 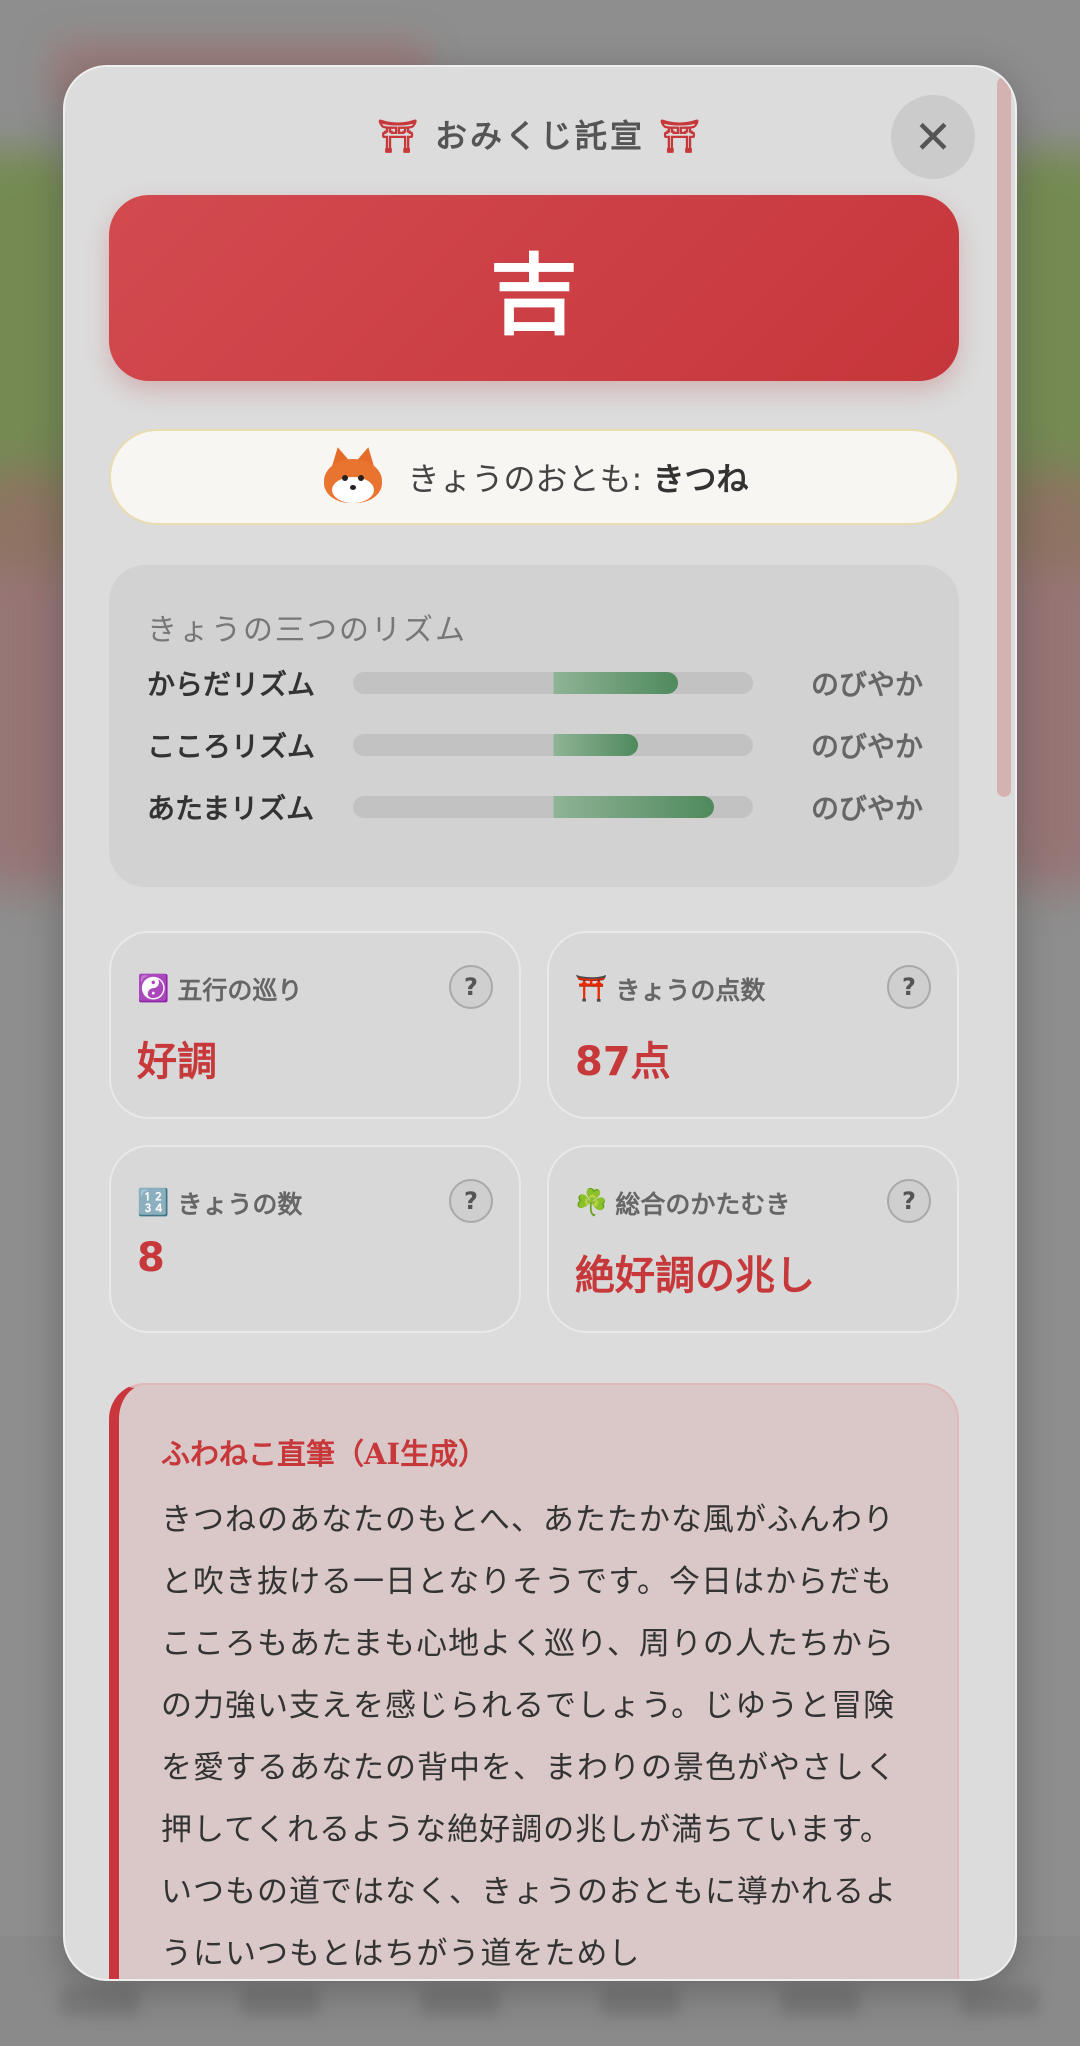 What do you see at coordinates (695, 1276) in the screenshot?
I see `stat-value: 絶好調の兆し` at bounding box center [695, 1276].